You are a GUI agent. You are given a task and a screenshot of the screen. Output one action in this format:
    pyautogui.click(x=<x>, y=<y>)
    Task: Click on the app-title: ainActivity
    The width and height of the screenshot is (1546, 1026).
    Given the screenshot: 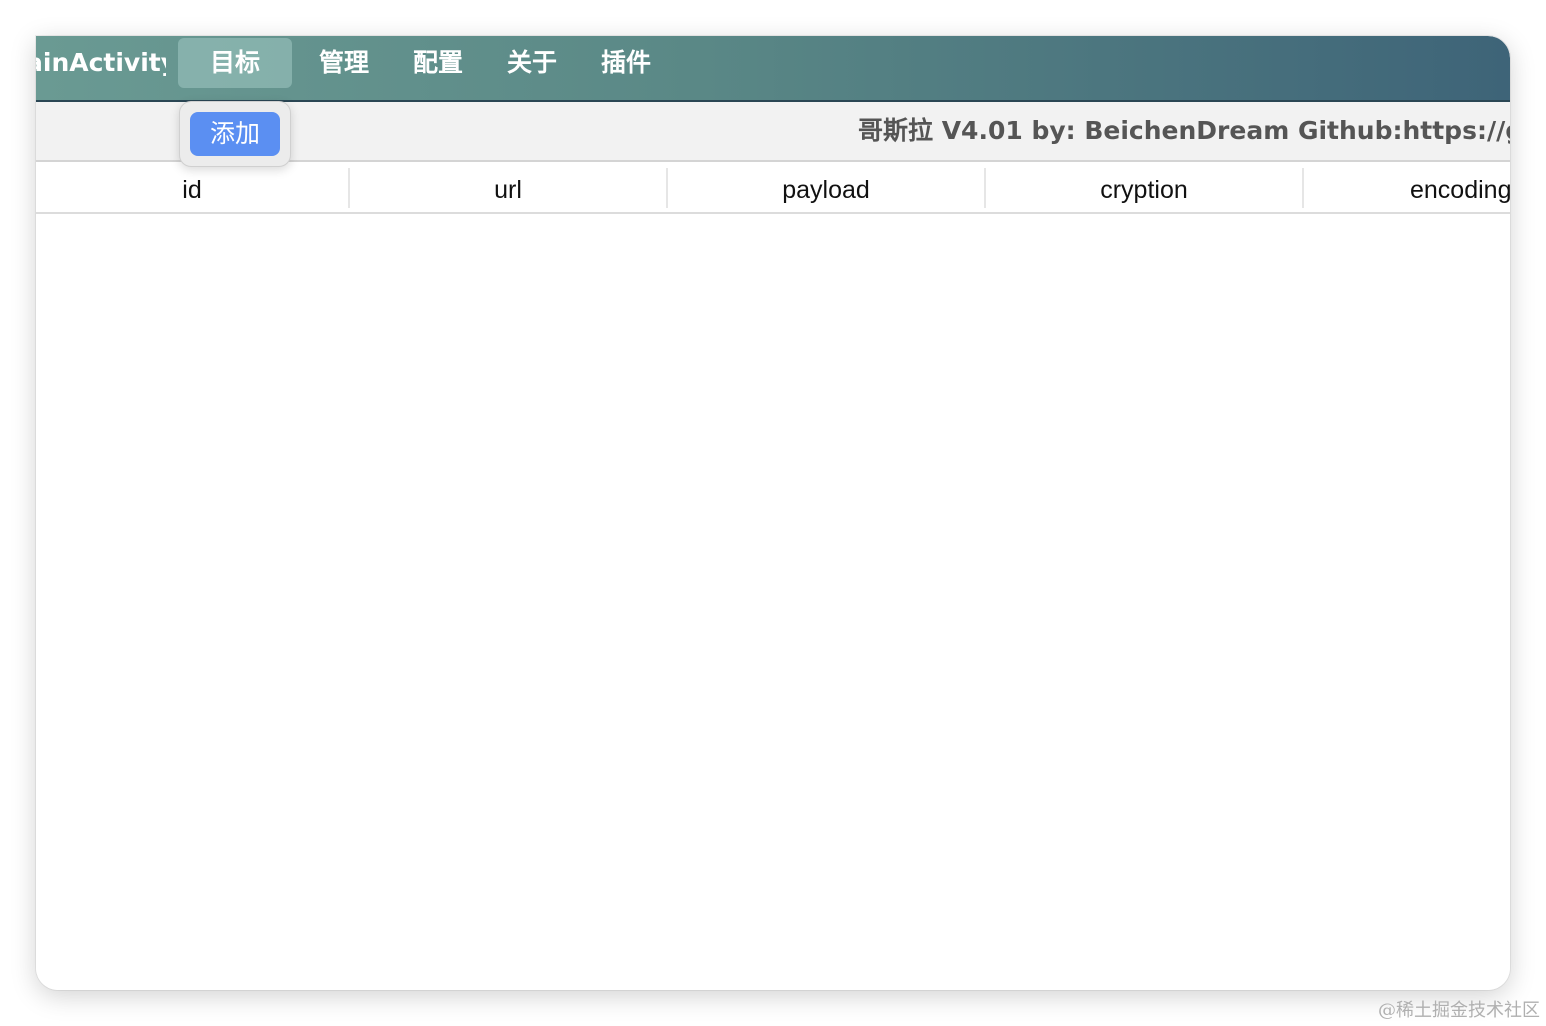 What is the action you would take?
    pyautogui.click(x=101, y=63)
    